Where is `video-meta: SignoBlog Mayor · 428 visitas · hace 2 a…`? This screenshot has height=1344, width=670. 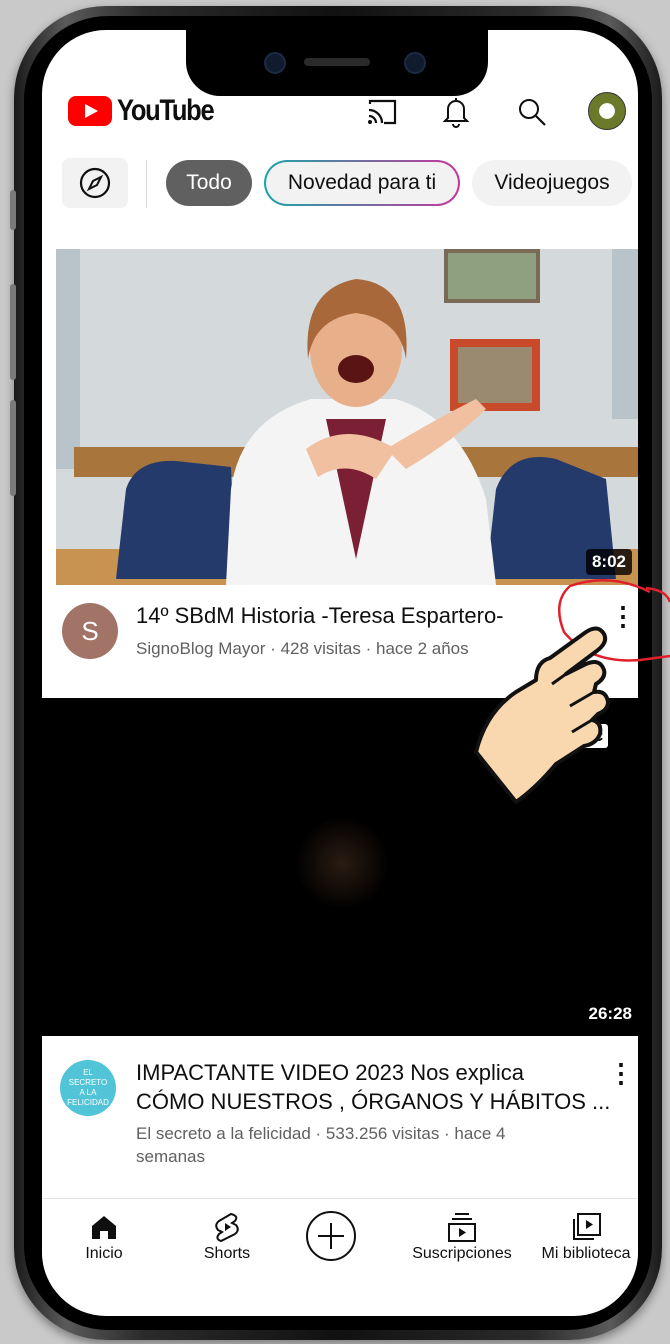 video-meta: SignoBlog Mayor · 428 visitas · hace 2 a… is located at coordinates (302, 648).